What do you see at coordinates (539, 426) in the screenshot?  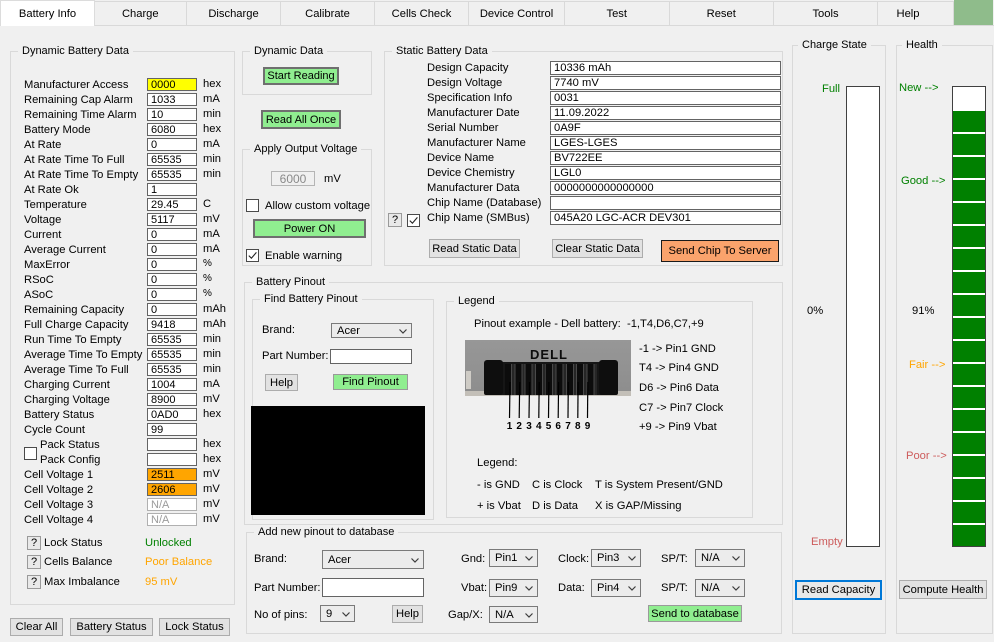 I see `svg-text: 4` at bounding box center [539, 426].